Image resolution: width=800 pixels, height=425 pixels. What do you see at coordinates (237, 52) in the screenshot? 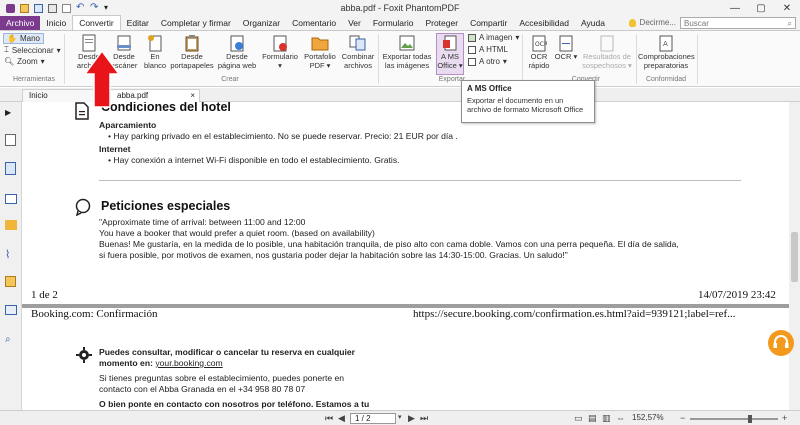
I see `from-web-button: Desde página web` at bounding box center [237, 52].